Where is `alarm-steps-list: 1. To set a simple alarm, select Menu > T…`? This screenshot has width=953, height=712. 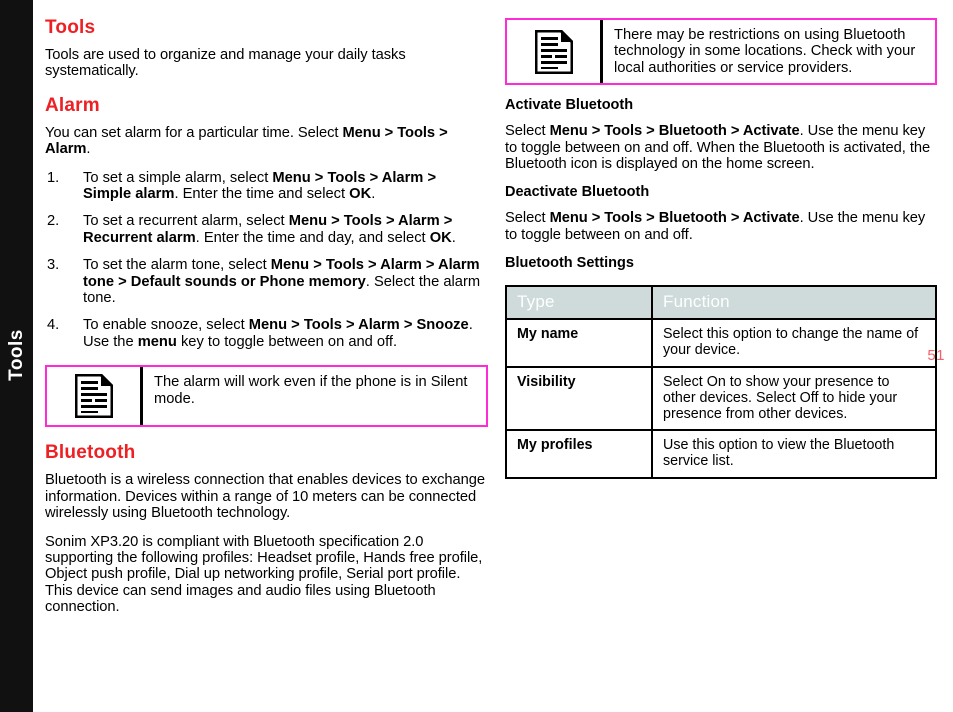
alarm-steps-list: 1. To set a simple alarm, select Menu > T… is located at coordinates (266, 260).